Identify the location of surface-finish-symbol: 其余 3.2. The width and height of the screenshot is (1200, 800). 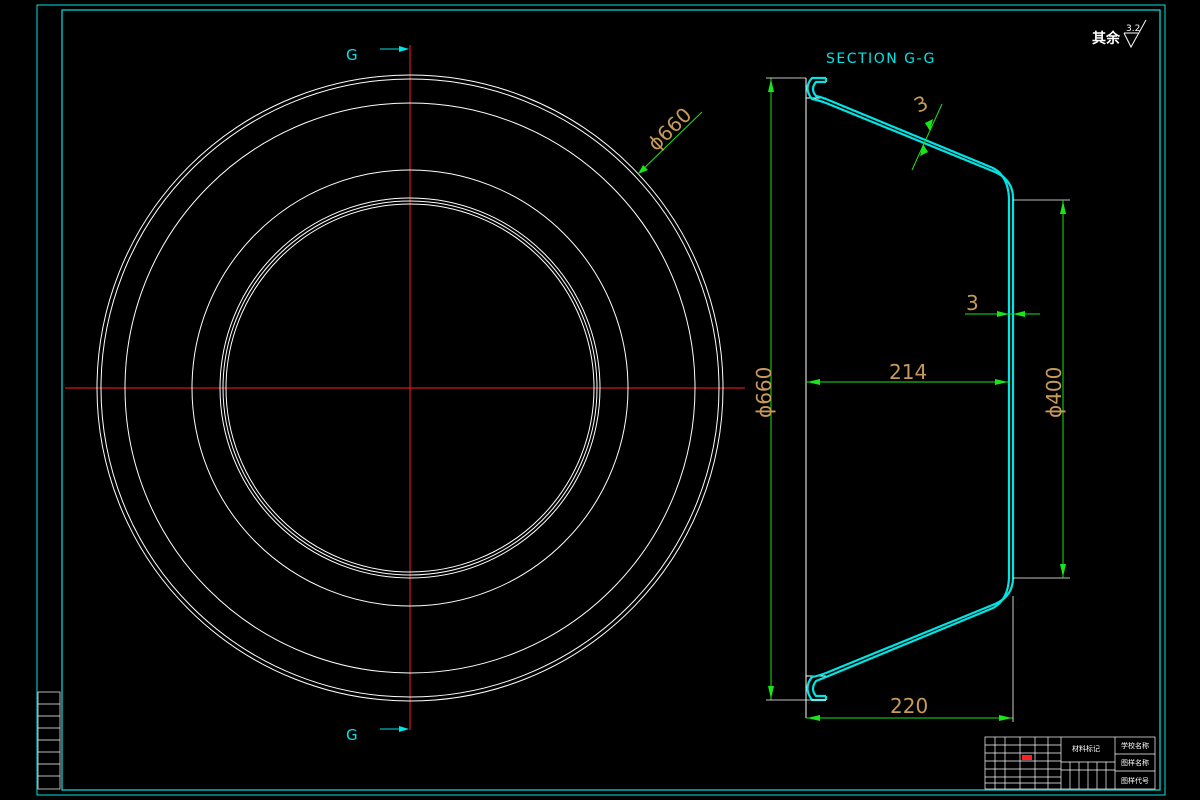
(1119, 34).